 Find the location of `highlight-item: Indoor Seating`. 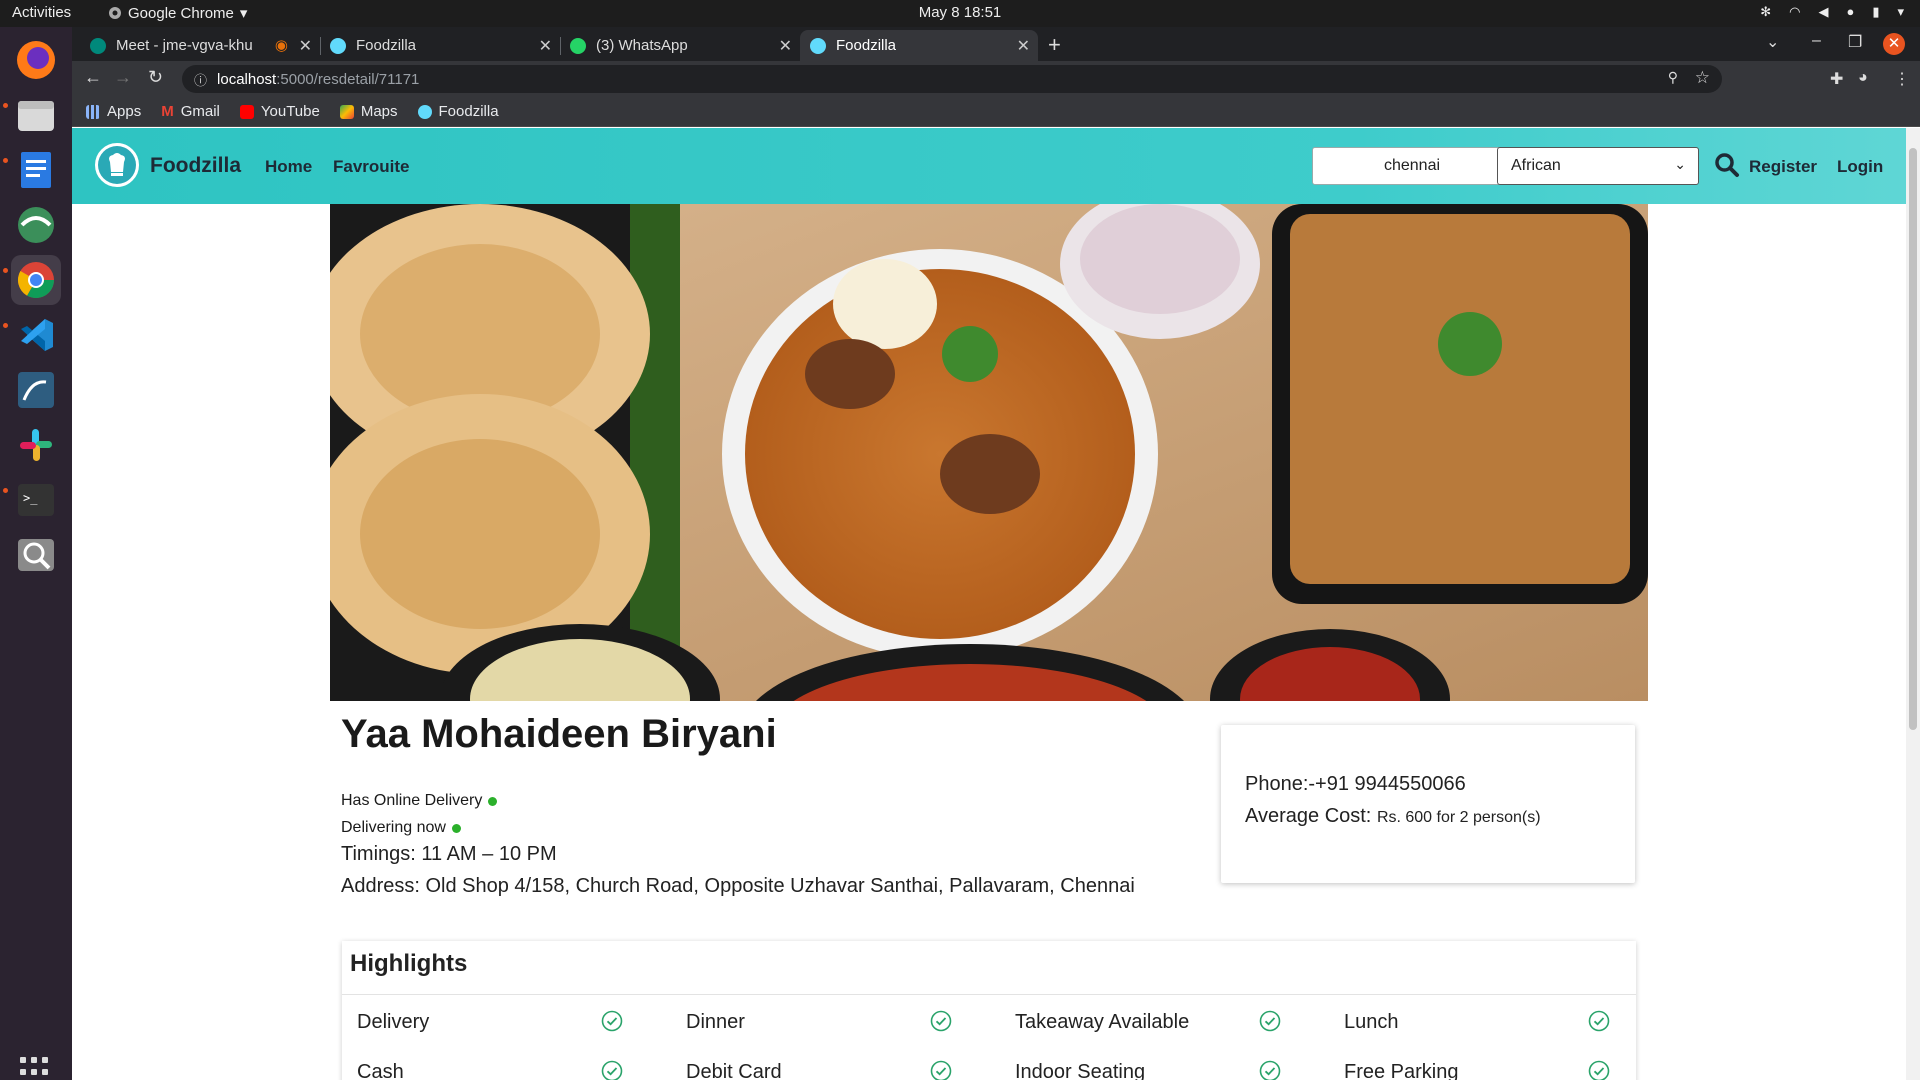

highlight-item: Indoor Seating is located at coordinates (1160, 1069).